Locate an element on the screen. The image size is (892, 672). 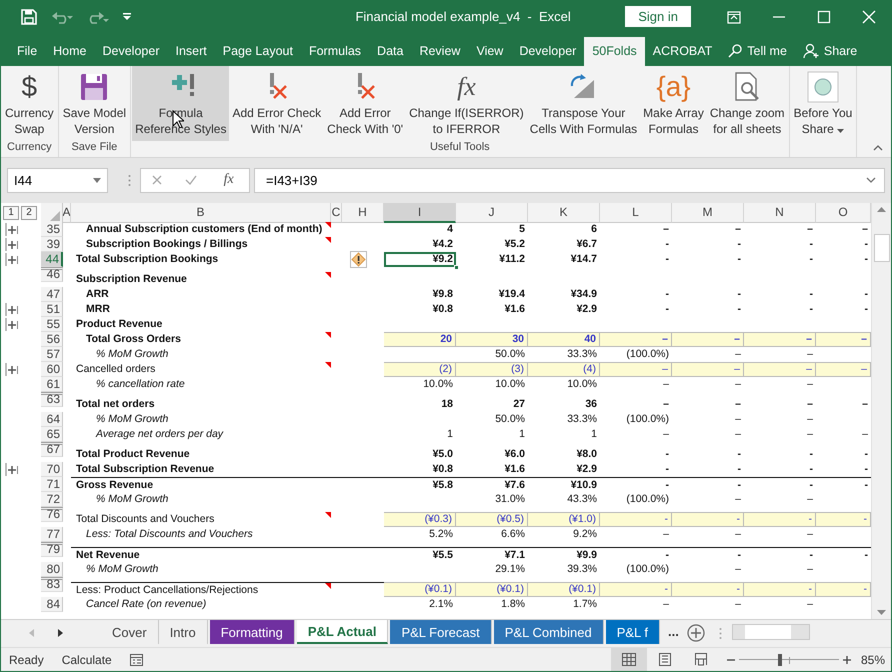
row-number: 39 is located at coordinates (52, 244).